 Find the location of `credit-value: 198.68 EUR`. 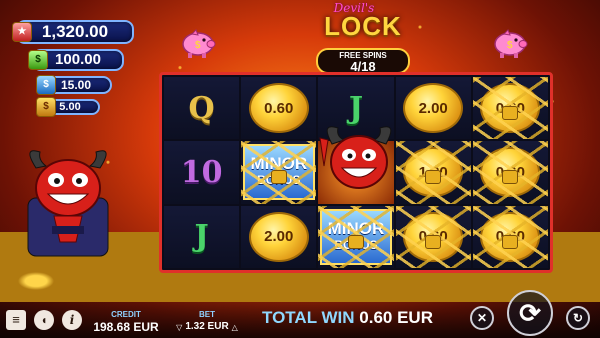

credit-value: 198.68 EUR is located at coordinates (126, 327).